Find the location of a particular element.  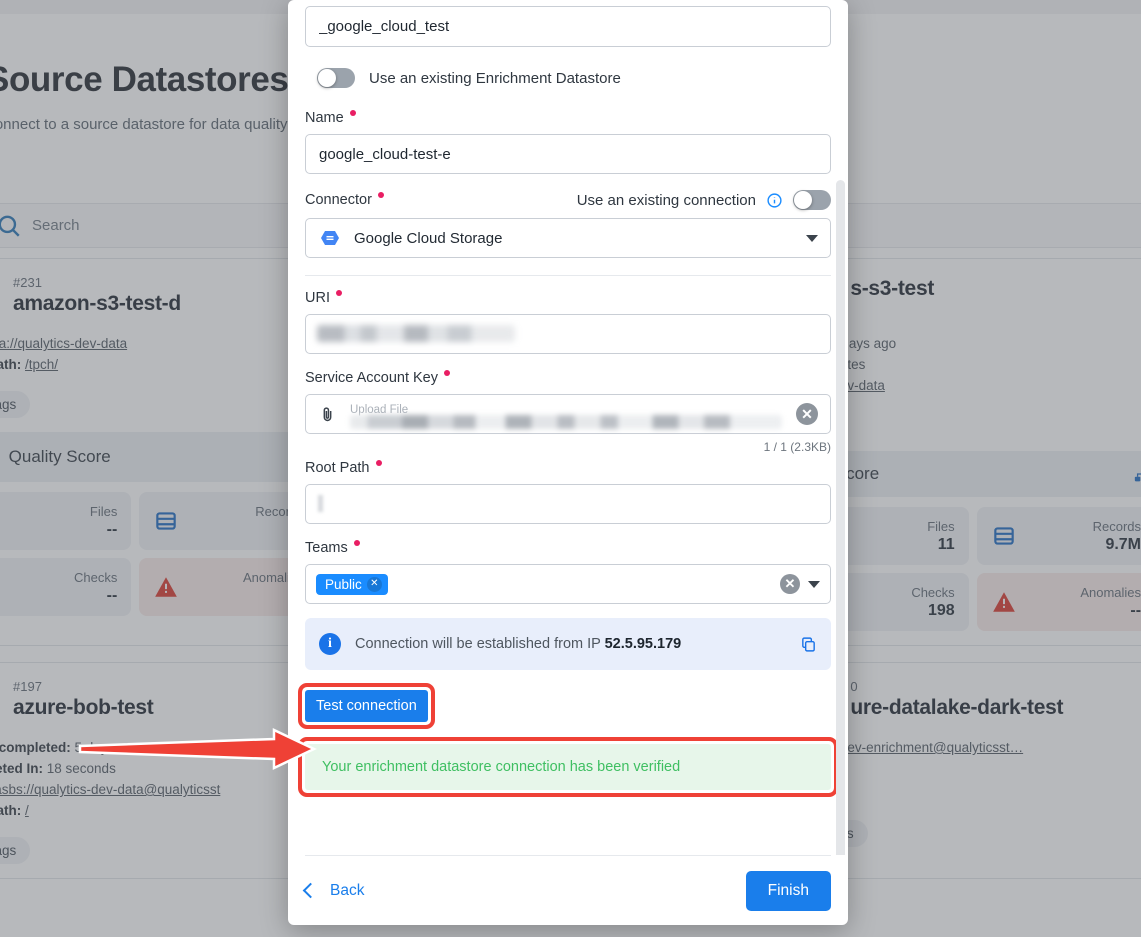

connector-value: Google Cloud Storage is located at coordinates (428, 238).